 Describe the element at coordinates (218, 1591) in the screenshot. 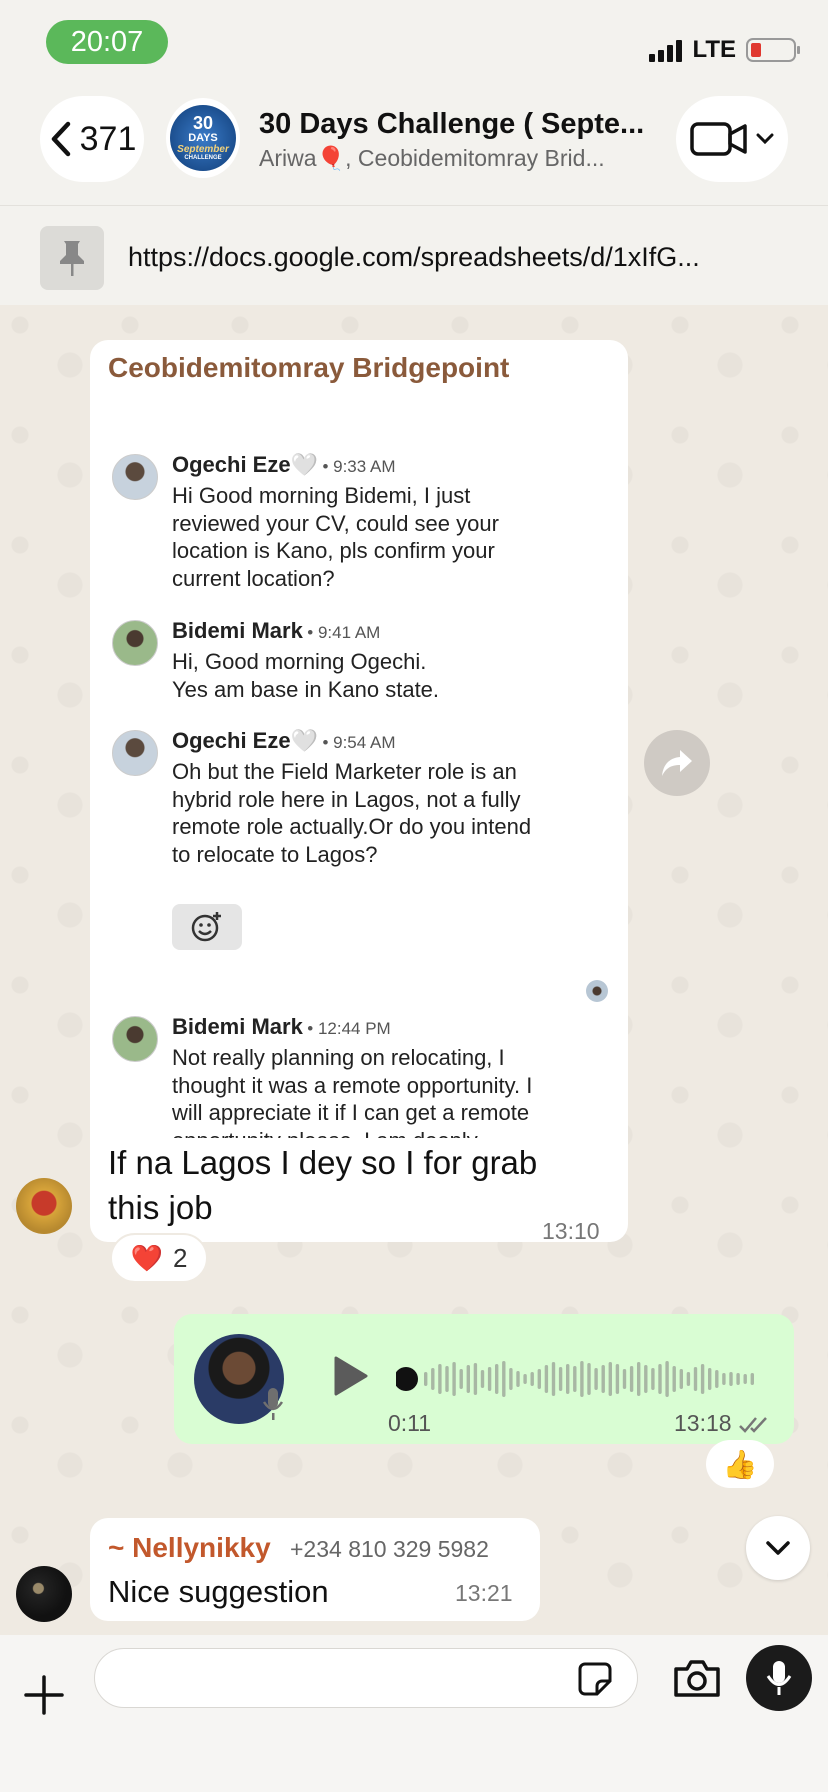

I see `message-text: Nice suggestion` at that location.